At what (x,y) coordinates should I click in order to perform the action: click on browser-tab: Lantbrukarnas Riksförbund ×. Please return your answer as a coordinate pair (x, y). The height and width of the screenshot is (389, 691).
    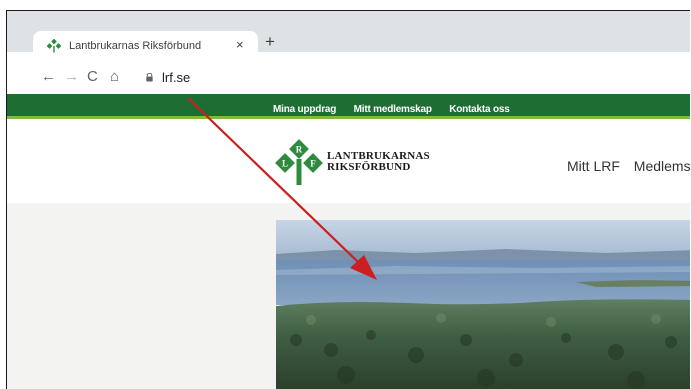
    Looking at the image, I should click on (145, 46).